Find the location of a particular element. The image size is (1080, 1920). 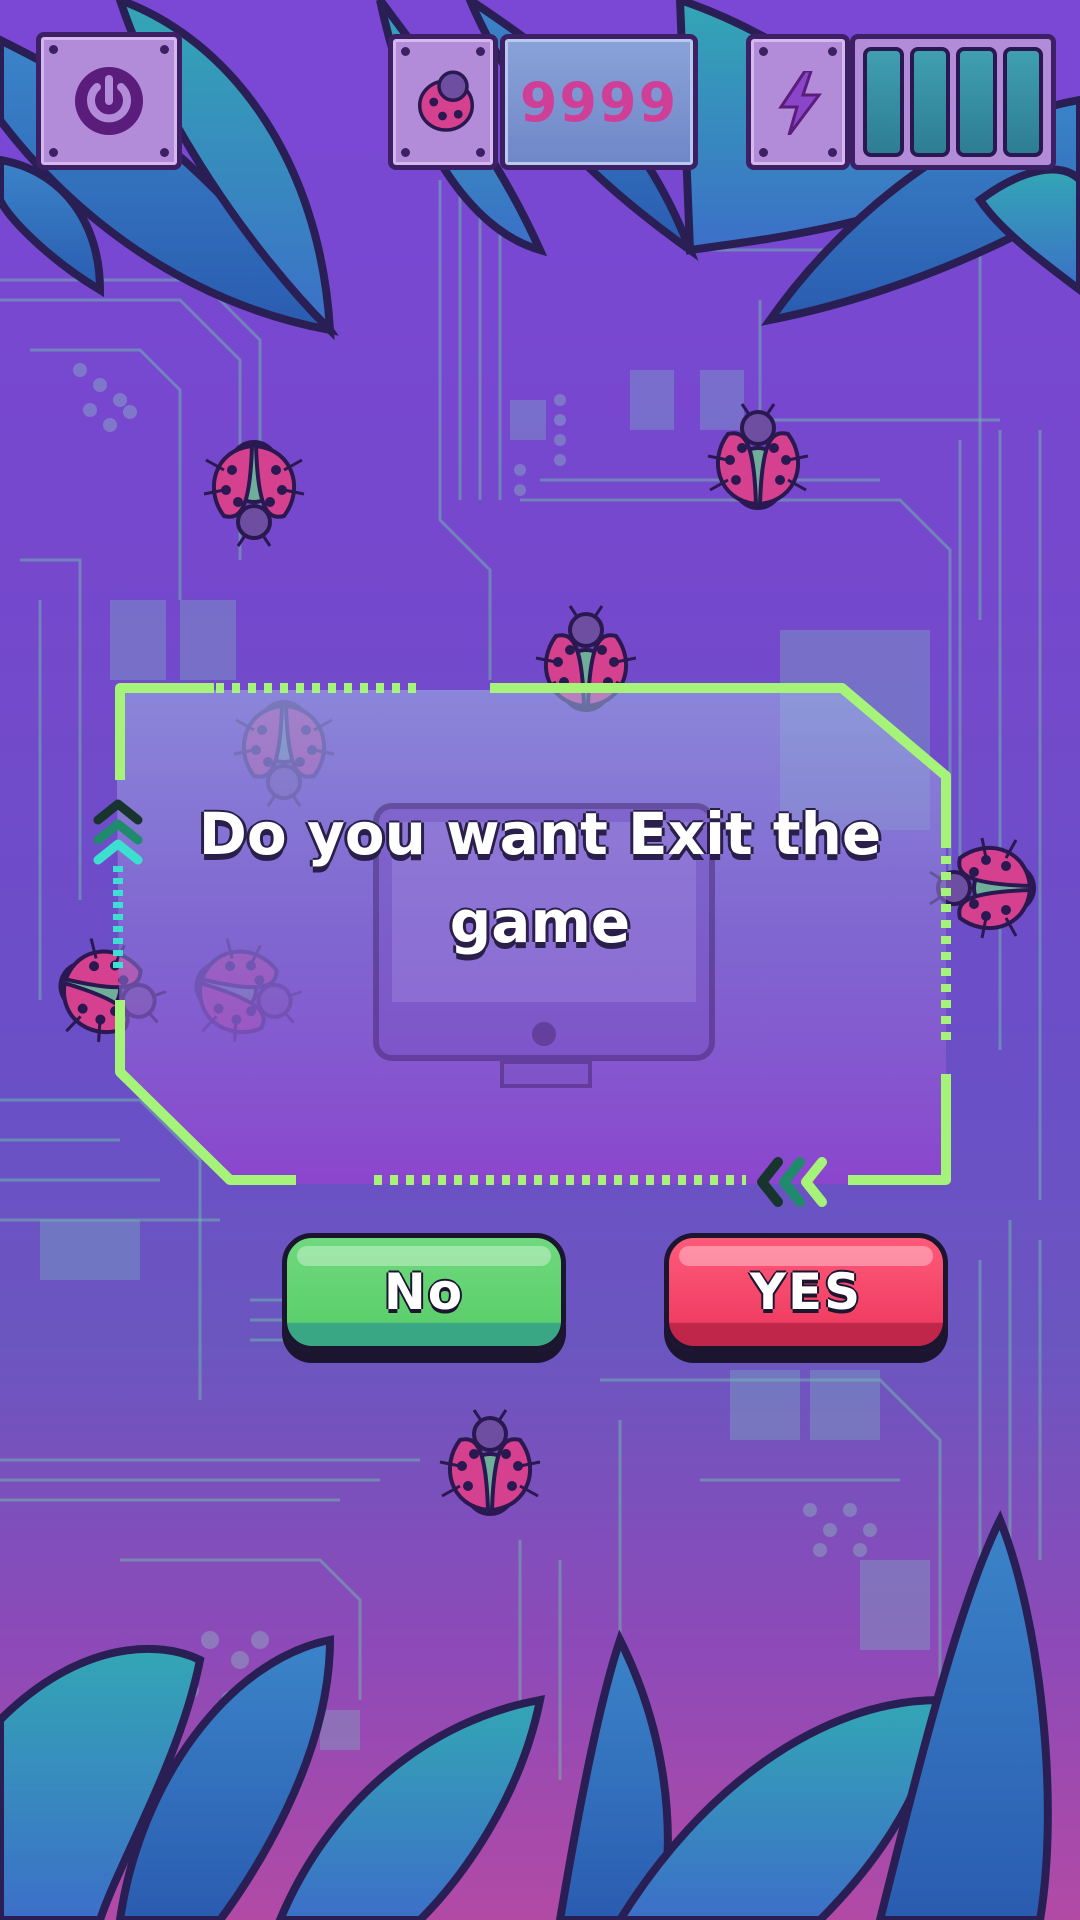

yes-button-label: YES is located at coordinates (806, 1292).